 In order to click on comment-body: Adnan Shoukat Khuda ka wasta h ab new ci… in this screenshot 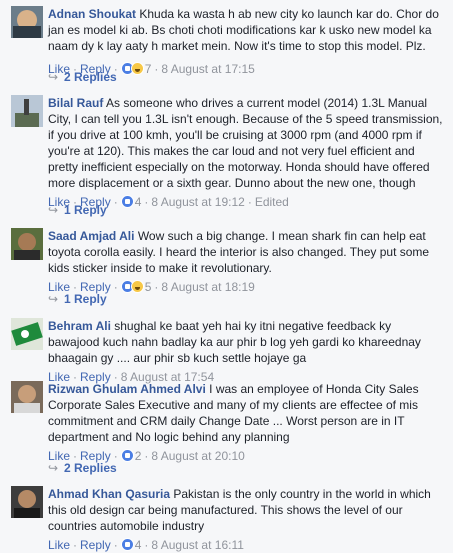, I will do `click(246, 41)`.